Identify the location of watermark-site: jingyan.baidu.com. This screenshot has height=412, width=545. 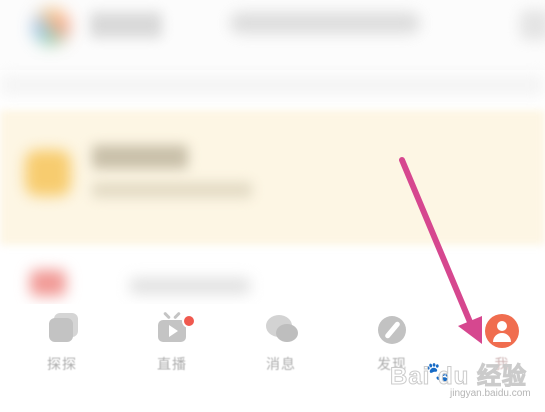
(490, 393).